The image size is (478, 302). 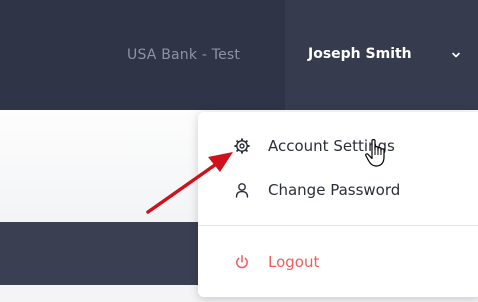 What do you see at coordinates (375, 153) in the screenshot?
I see `hand-pointer-icon` at bounding box center [375, 153].